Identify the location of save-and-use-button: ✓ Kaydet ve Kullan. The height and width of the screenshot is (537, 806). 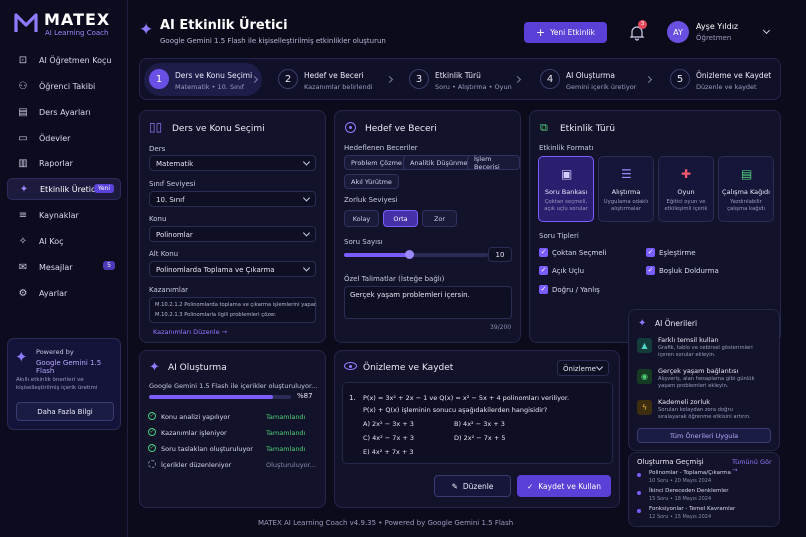
(564, 486).